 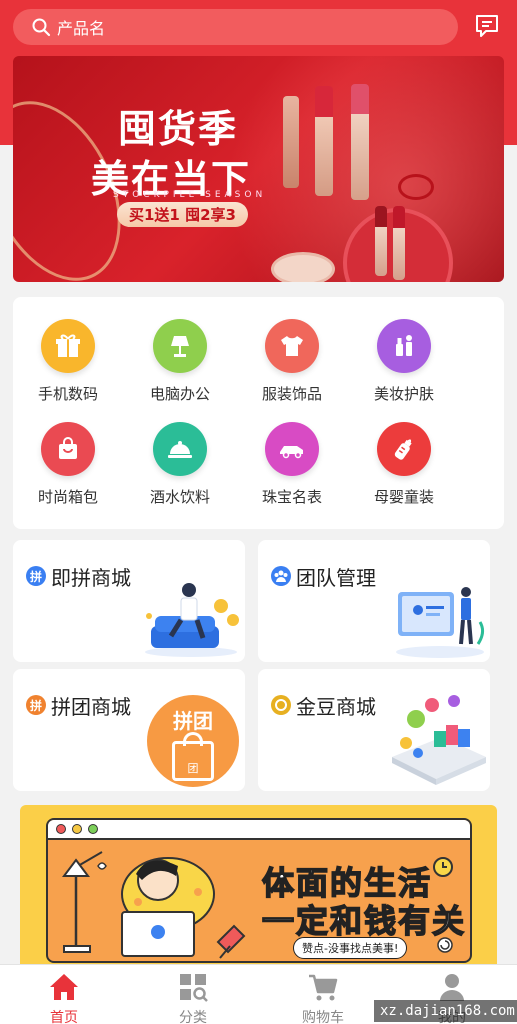 What do you see at coordinates (41, 27) in the screenshot?
I see `search-icon` at bounding box center [41, 27].